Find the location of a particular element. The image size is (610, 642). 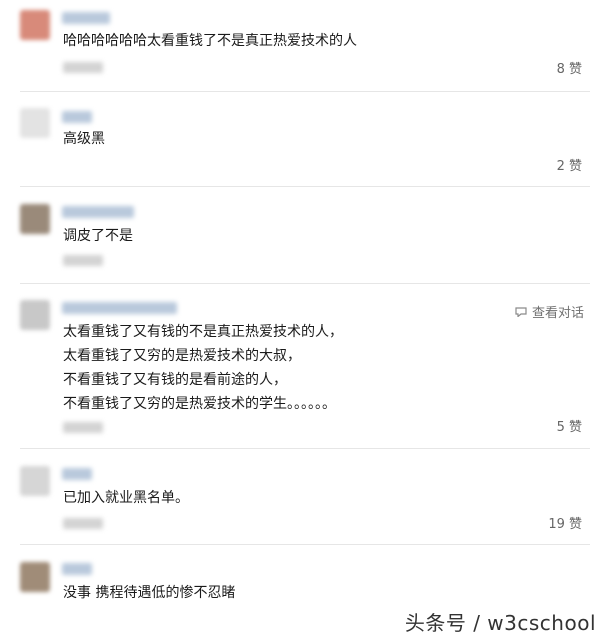

like-count: 19 赞 is located at coordinates (565, 522).